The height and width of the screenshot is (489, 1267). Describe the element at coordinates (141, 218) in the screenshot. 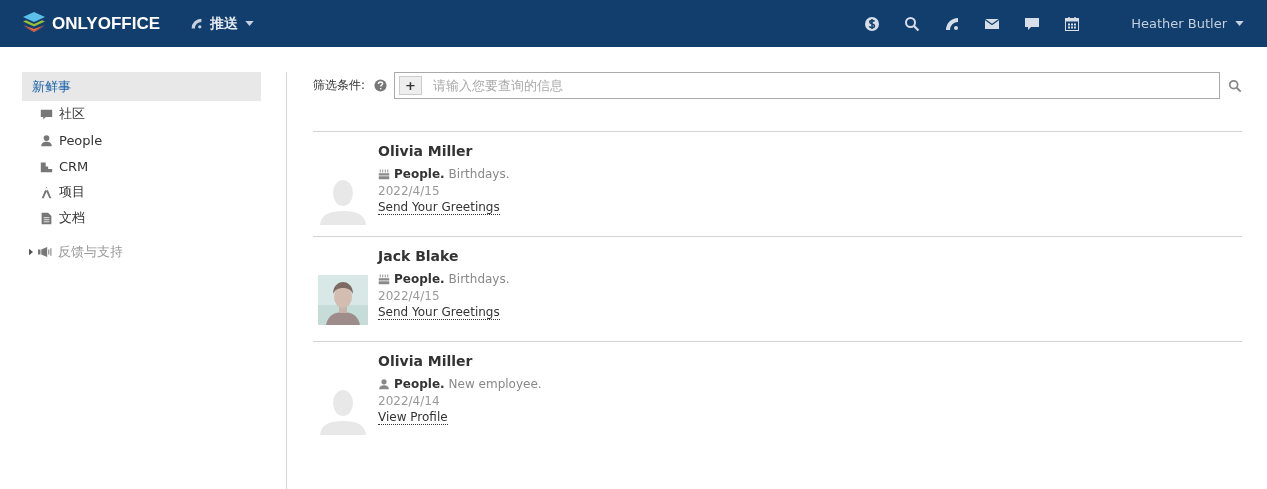

I see `sidebar-item: 文档` at that location.